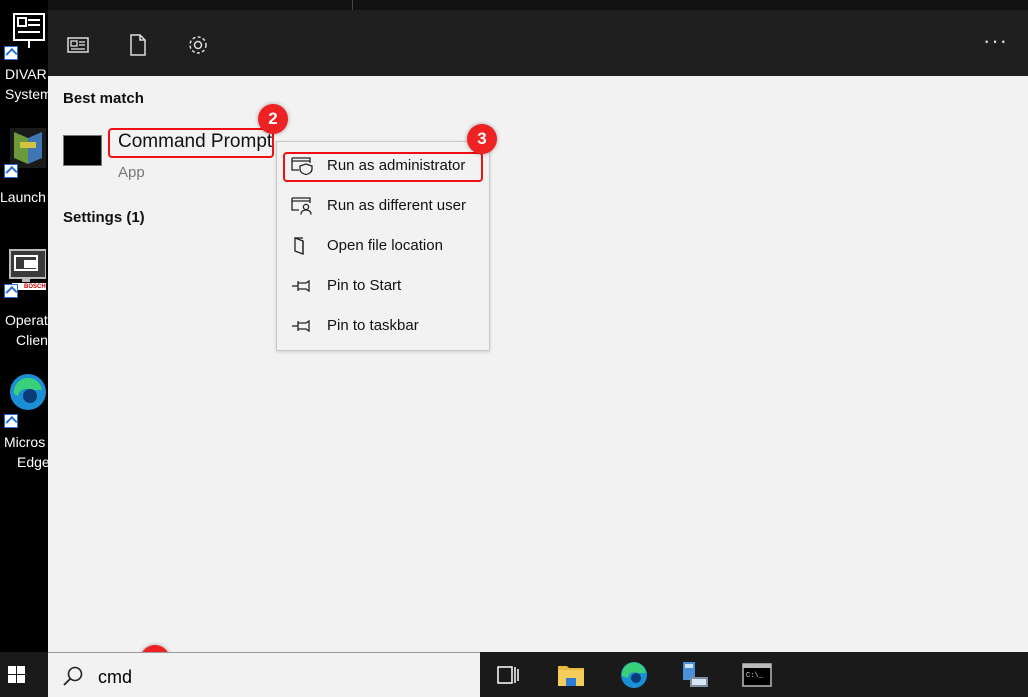 Image resolution: width=1028 pixels, height=697 pixels. What do you see at coordinates (104, 217) in the screenshot?
I see `settings-heading: Settings (1)` at bounding box center [104, 217].